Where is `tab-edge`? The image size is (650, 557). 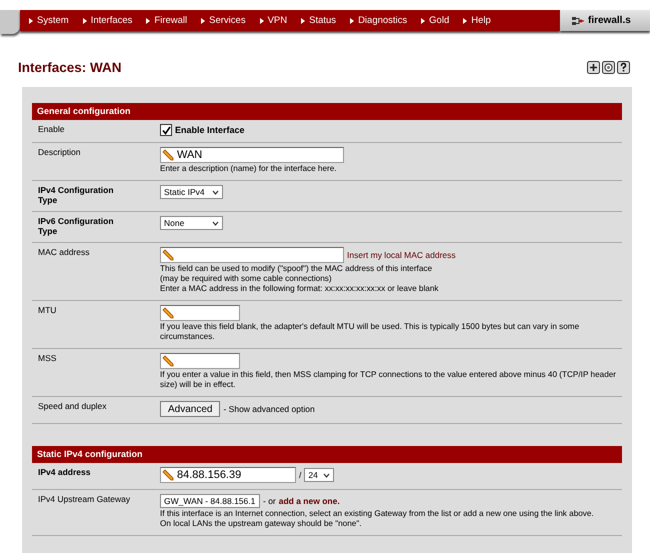
tab-edge is located at coordinates (10, 22).